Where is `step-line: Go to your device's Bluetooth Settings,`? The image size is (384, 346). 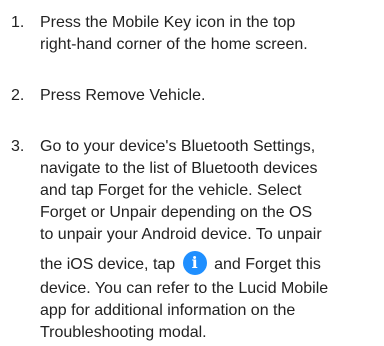 step-line: Go to your device's Bluetooth Settings, is located at coordinates (178, 146).